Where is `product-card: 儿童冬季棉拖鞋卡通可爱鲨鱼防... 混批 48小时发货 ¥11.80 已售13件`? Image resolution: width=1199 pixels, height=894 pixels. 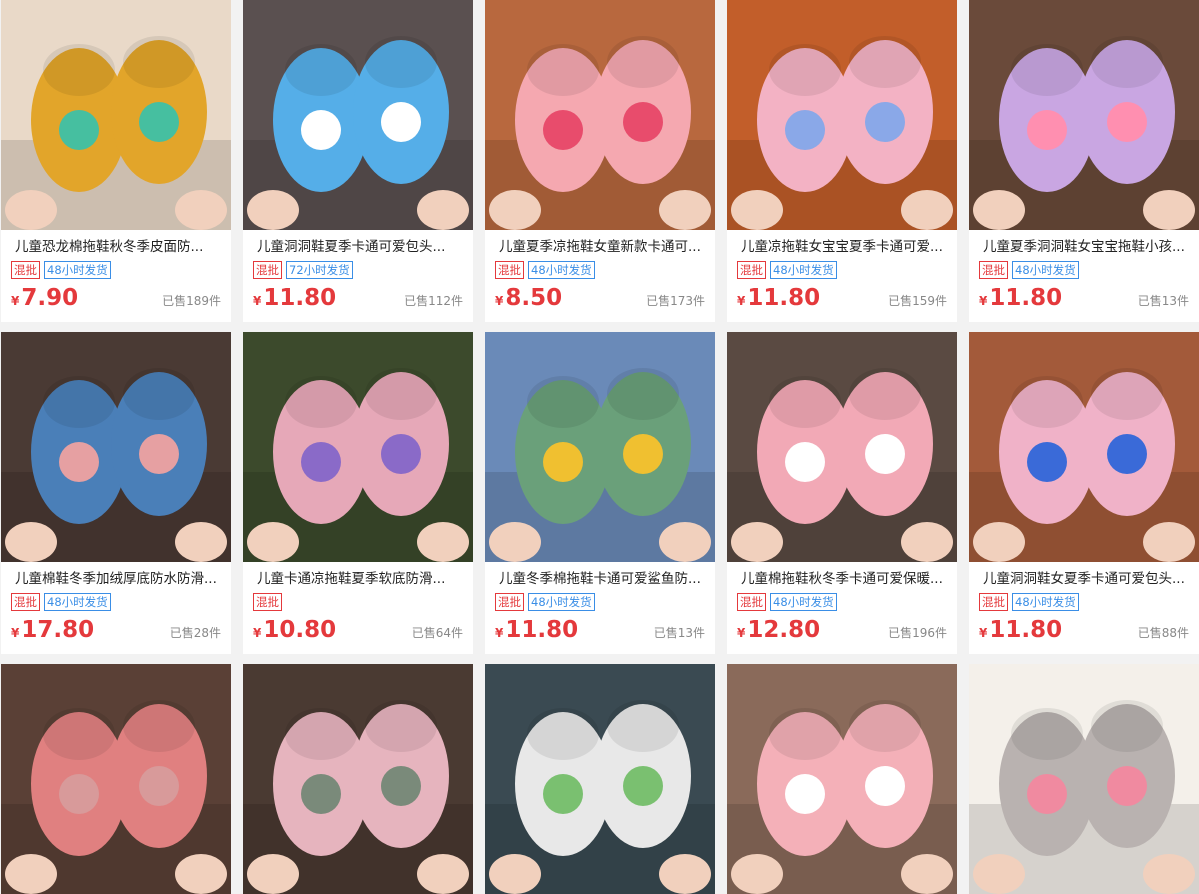 product-card: 儿童冬季棉拖鞋卡通可爱鲨鱼防... 混批 48小时发货 ¥11.80 已售13件 is located at coordinates (600, 493).